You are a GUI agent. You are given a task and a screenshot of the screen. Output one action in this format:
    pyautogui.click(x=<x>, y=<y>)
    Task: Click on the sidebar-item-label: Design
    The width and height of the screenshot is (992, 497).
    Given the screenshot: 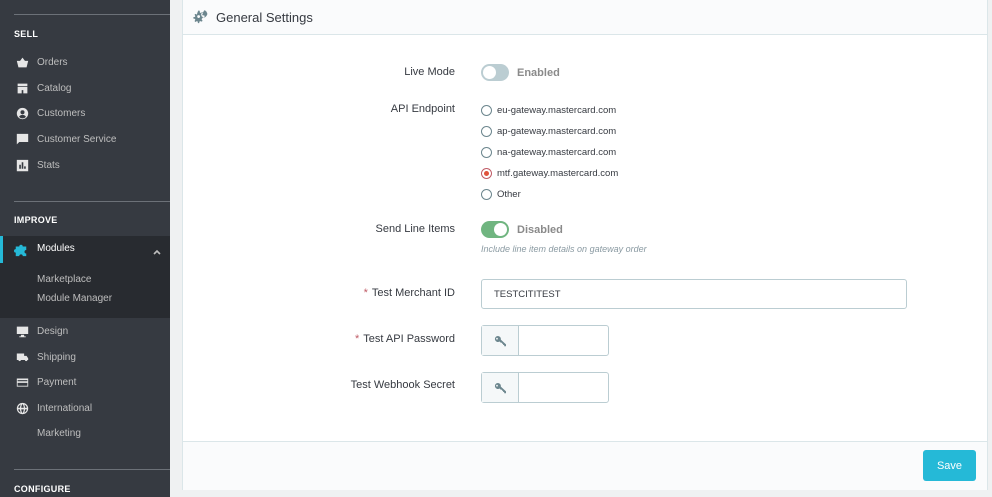 What is the action you would take?
    pyautogui.click(x=53, y=331)
    